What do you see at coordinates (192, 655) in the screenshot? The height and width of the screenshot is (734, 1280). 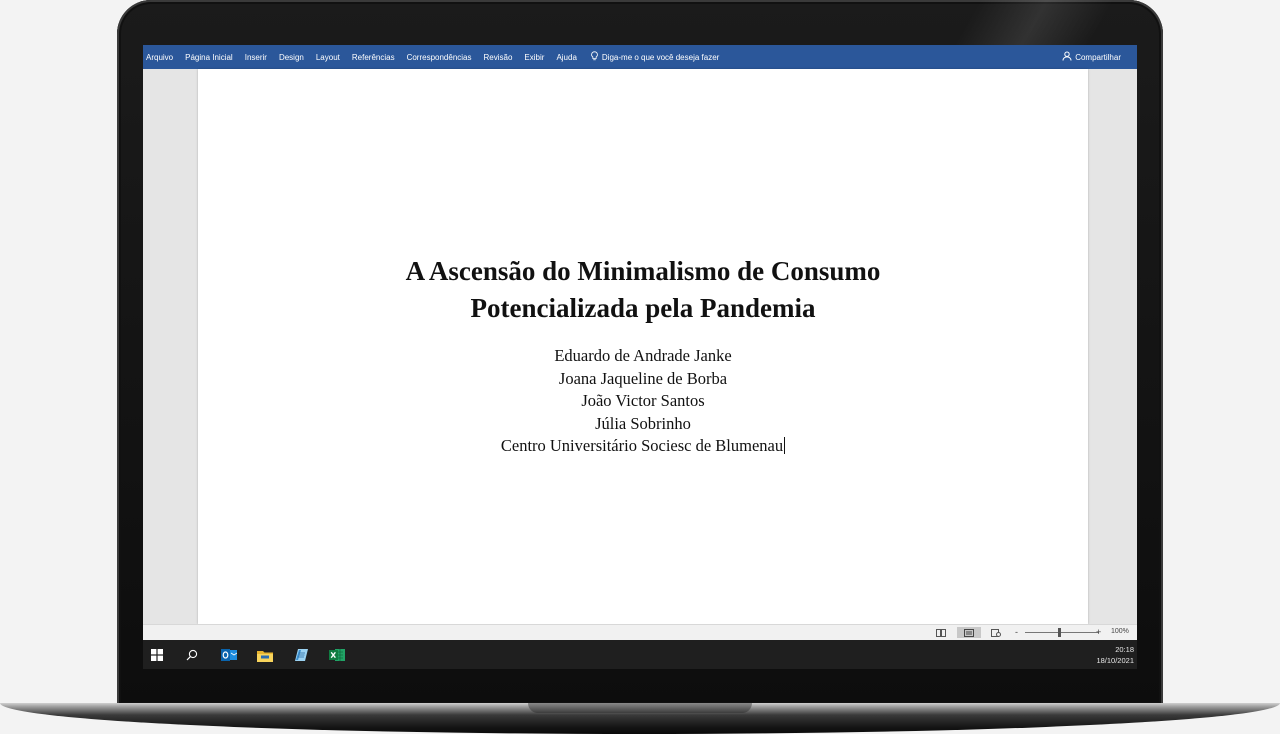 I see `search-icon` at bounding box center [192, 655].